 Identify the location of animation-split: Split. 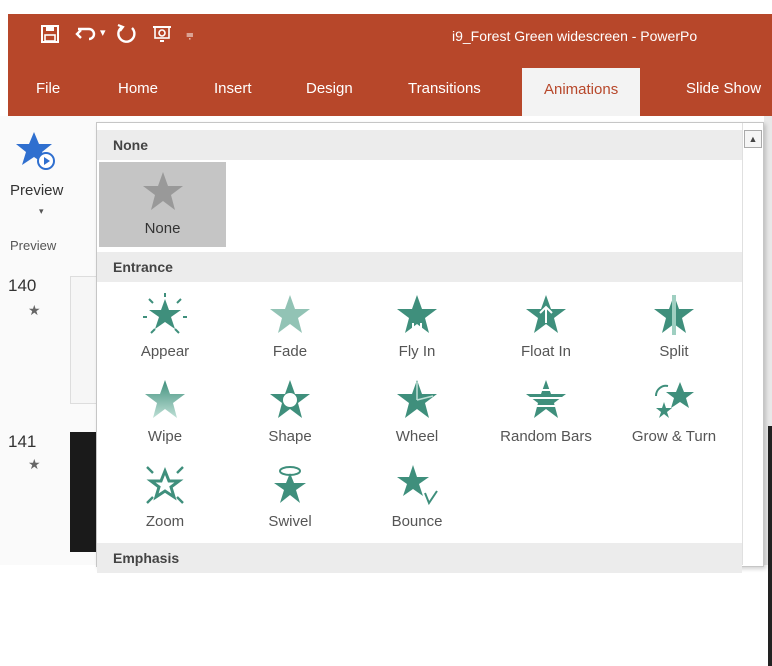
(674, 333).